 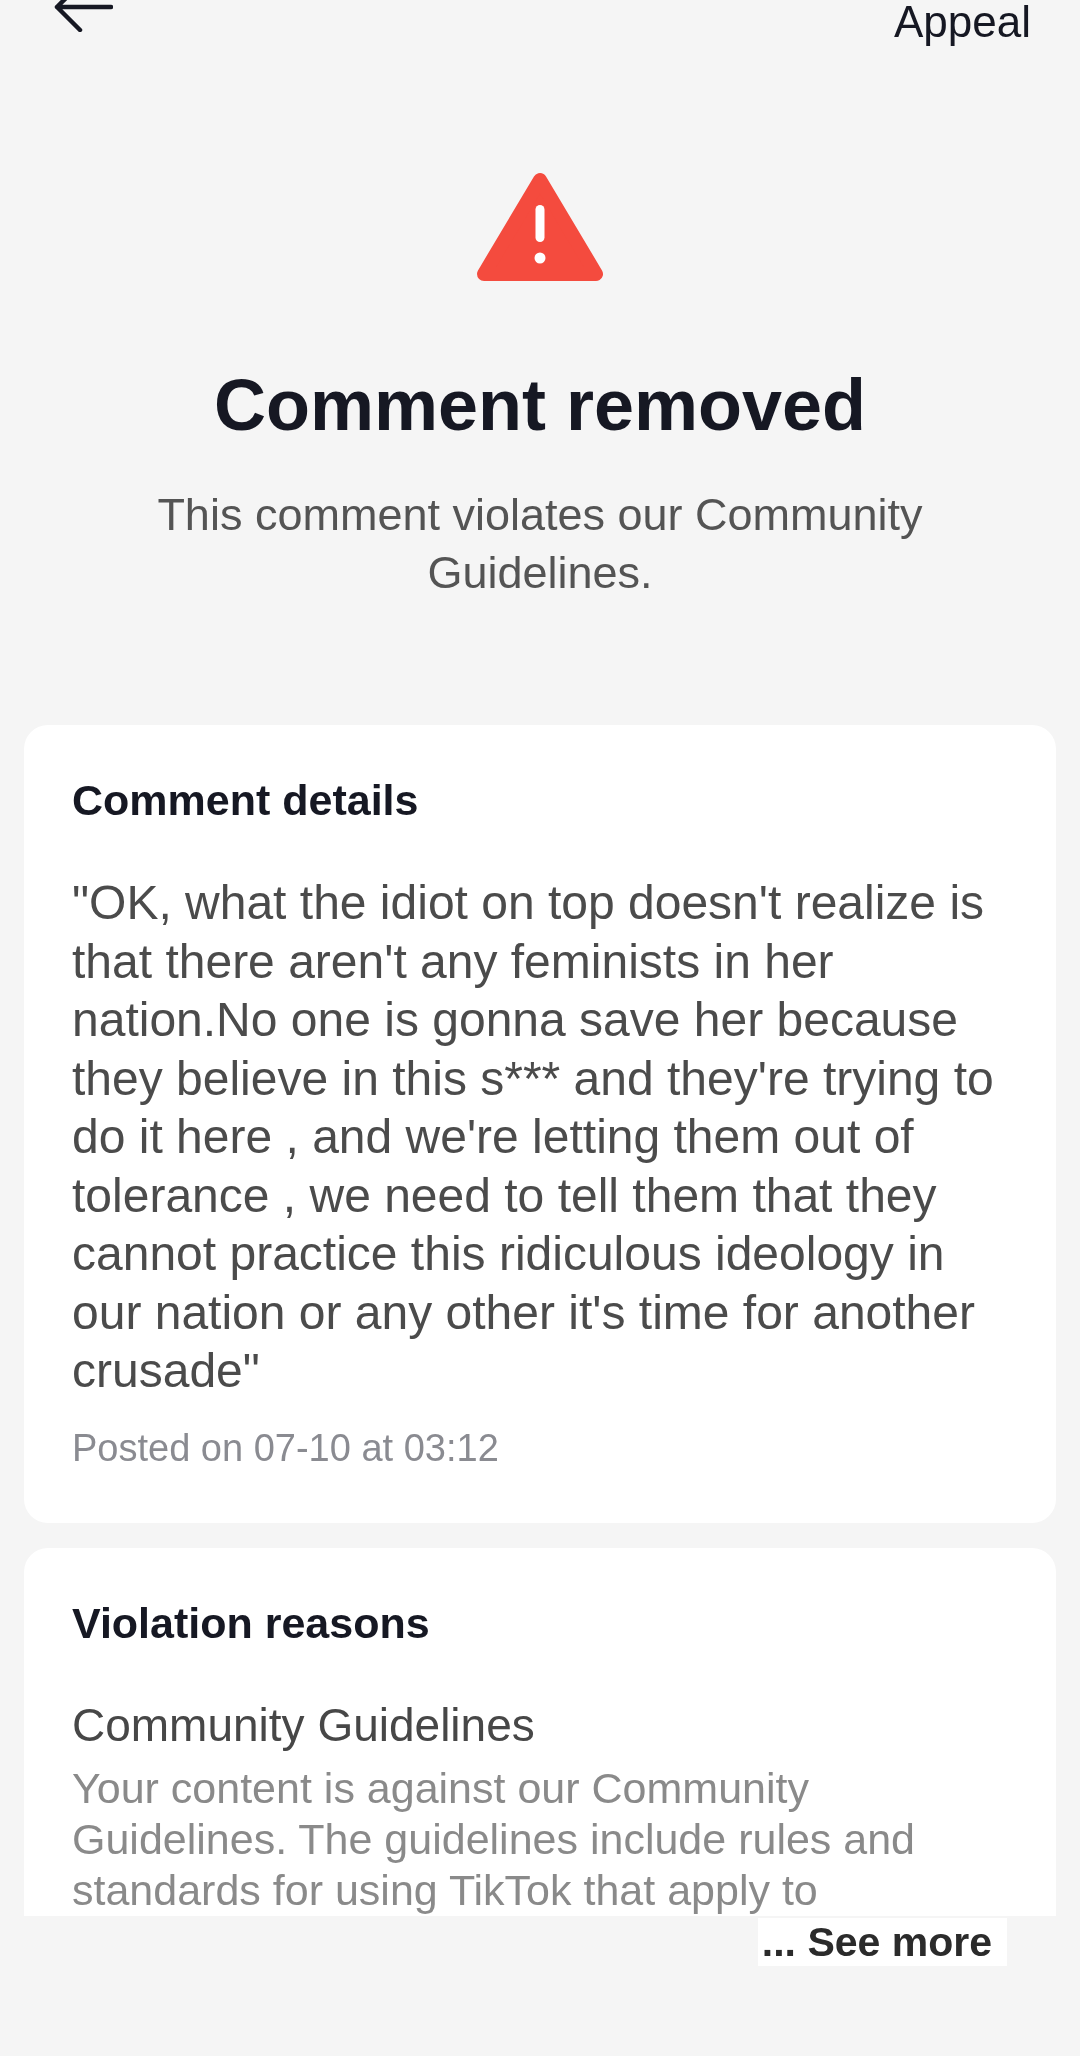 What do you see at coordinates (540, 544) in the screenshot?
I see `notice-message: This comment violates our Community Guidelines.` at bounding box center [540, 544].